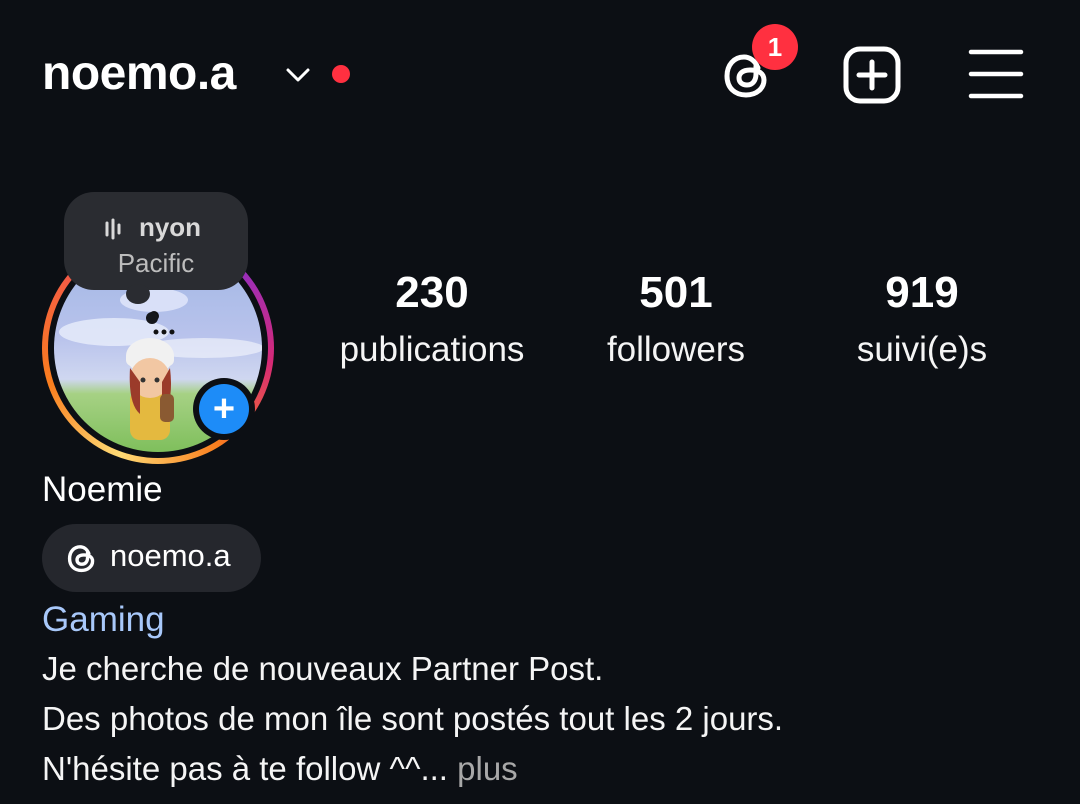 The height and width of the screenshot is (804, 1080). I want to click on following-label: suivi(e)s, so click(922, 350).